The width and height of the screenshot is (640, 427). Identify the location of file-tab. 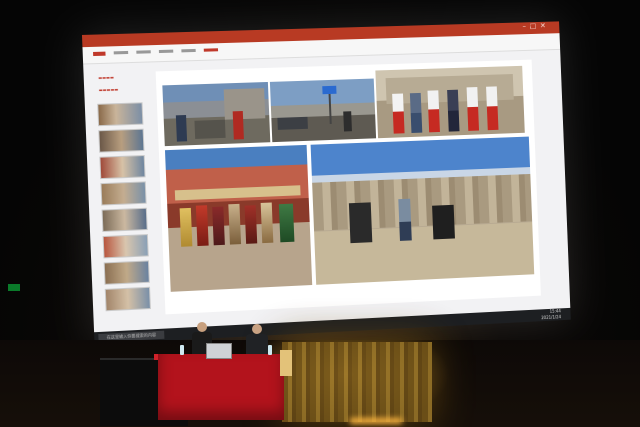
(99, 54).